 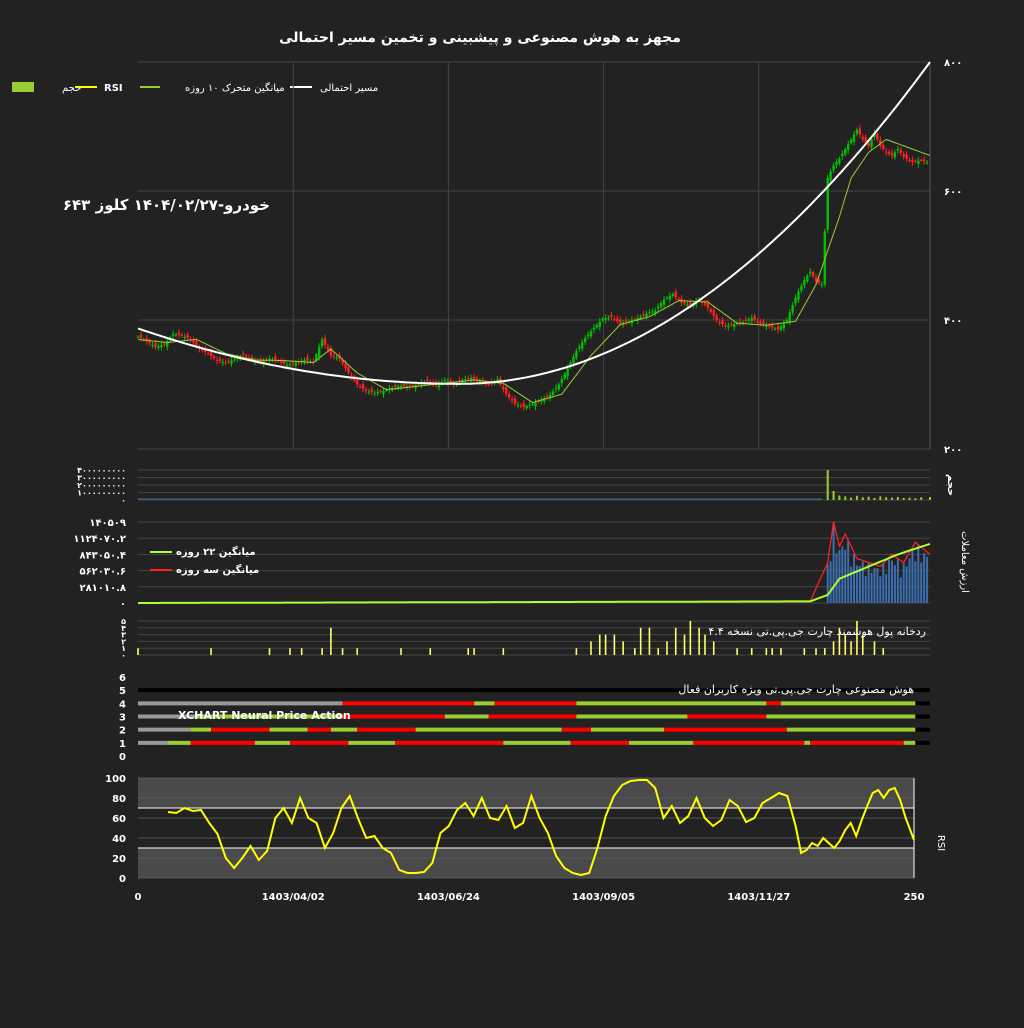 I want to click on x-tick-label: 1403/09/05, so click(x=603, y=897).